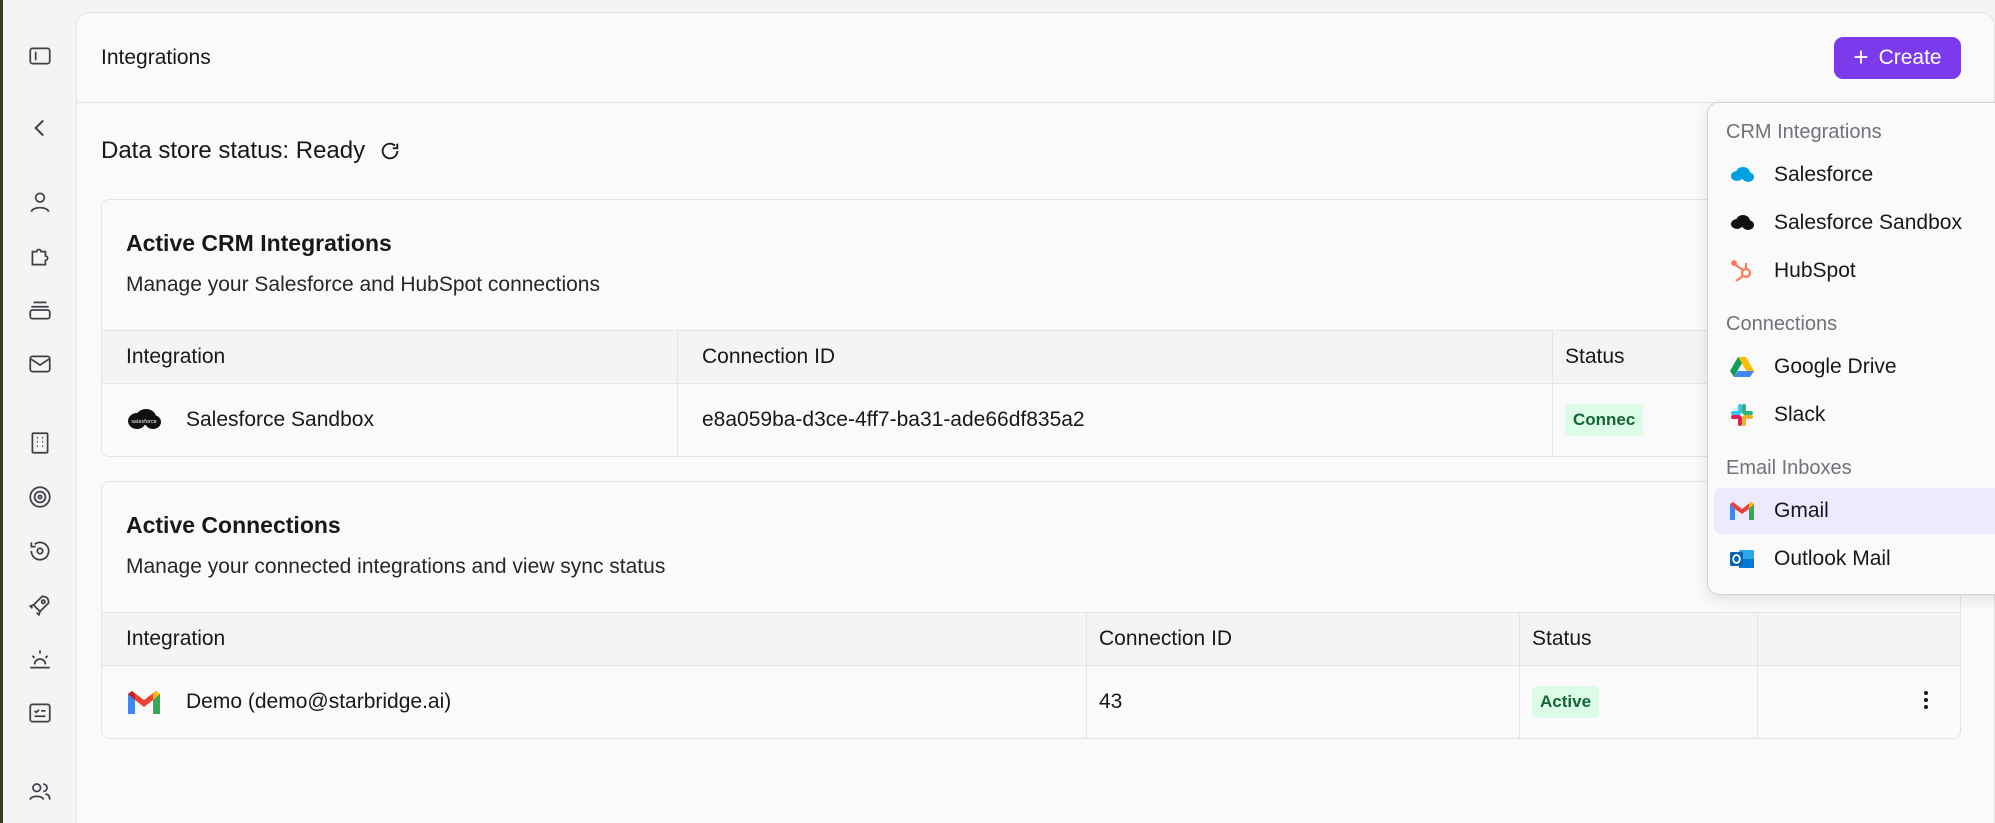  I want to click on menu-item-salesforce-sandbox: Salesforce Sandbox, so click(1854, 223).